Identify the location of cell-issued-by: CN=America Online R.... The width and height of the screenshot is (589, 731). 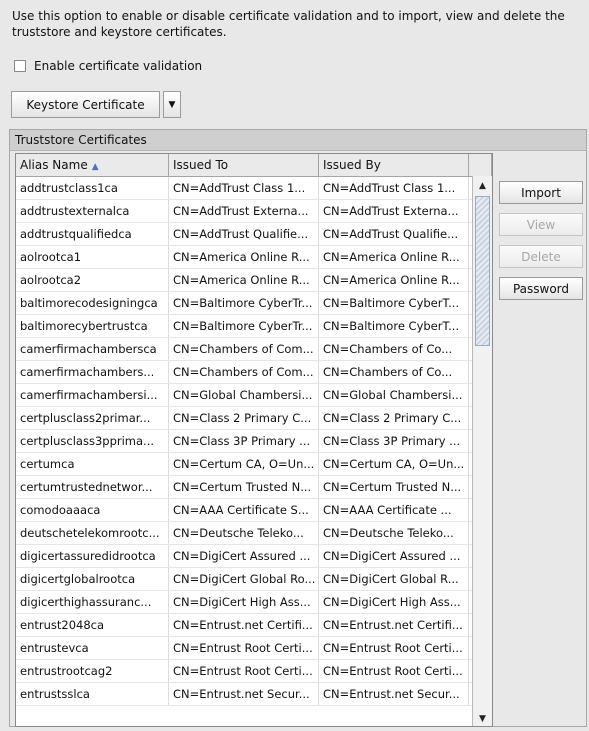
(394, 280).